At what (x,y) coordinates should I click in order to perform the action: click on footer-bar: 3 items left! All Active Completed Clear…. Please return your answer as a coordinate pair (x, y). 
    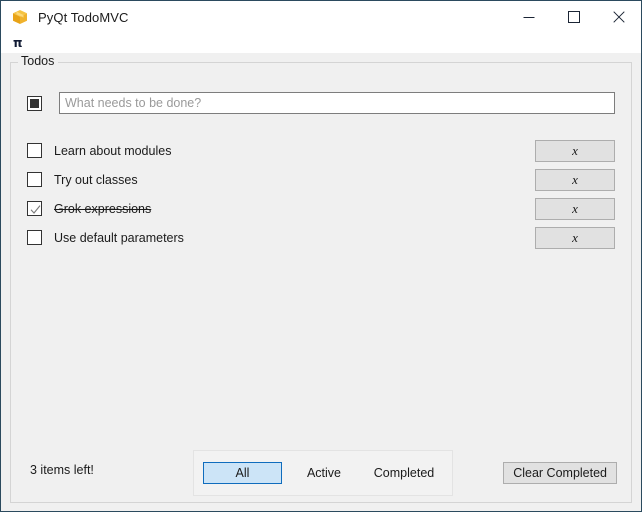
    Looking at the image, I should click on (321, 473).